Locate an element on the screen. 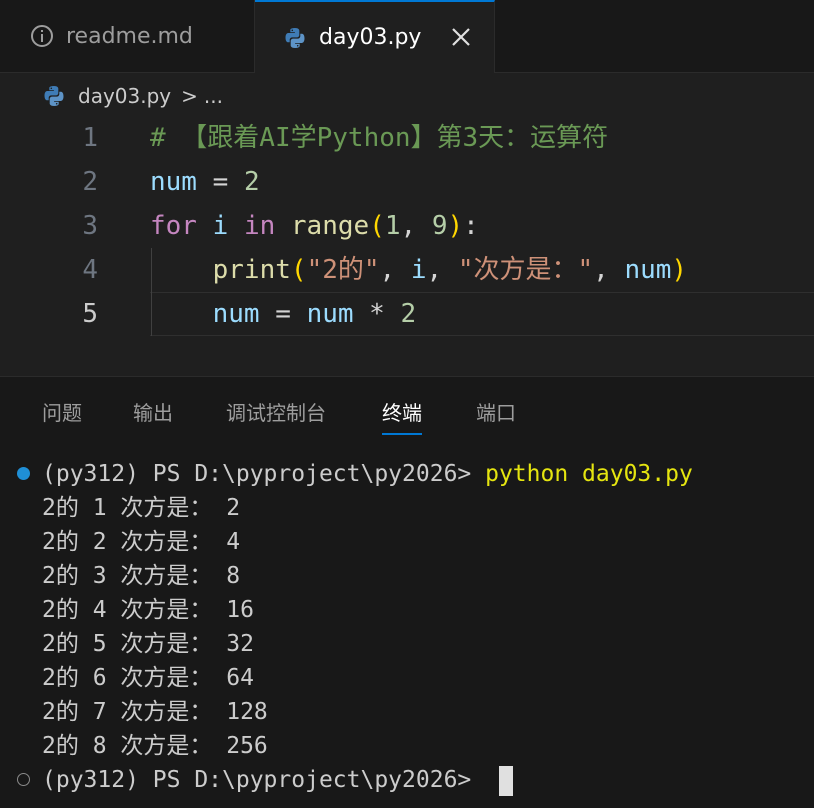 Image resolution: width=814 pixels, height=808 pixels. line-number: 2 is located at coordinates (90, 182).